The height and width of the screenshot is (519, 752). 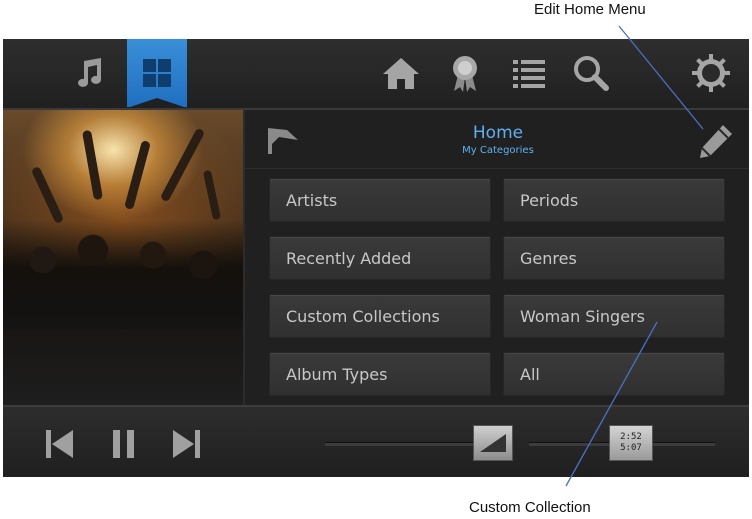 What do you see at coordinates (631, 448) in the screenshot?
I see `total-time: 5:07` at bounding box center [631, 448].